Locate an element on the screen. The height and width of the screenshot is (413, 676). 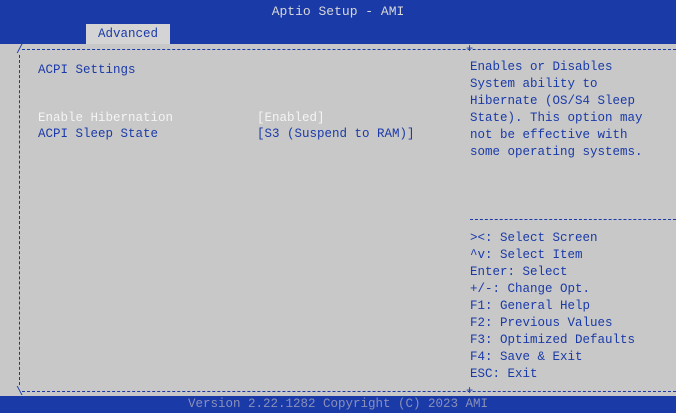
setting-acpi-sleep-state-value: [S3 (Suspend to RAM)] is located at coordinates (336, 134).